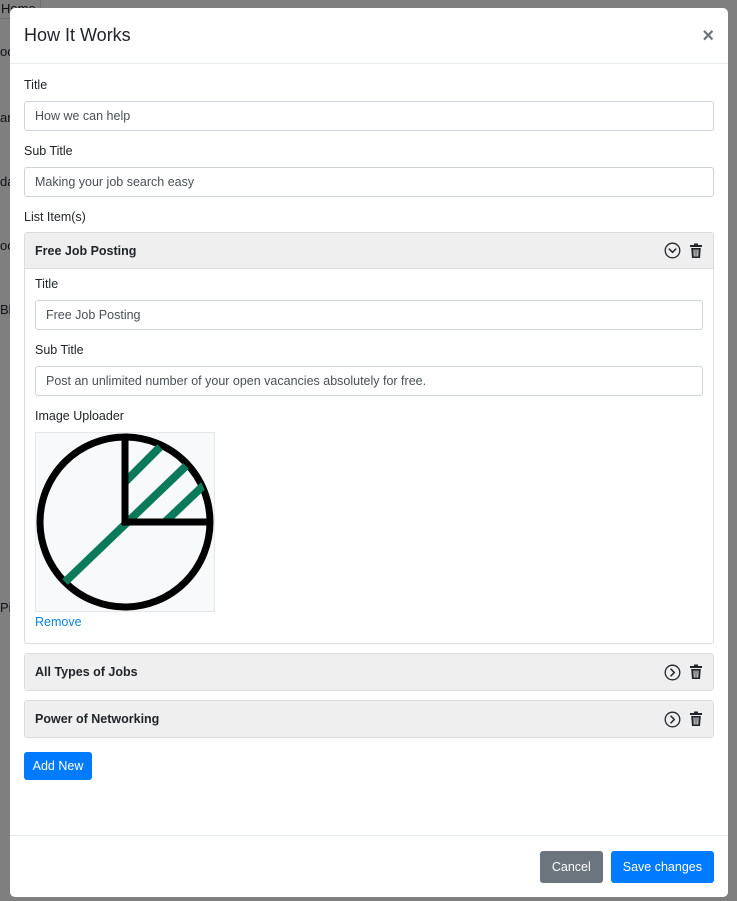  What do you see at coordinates (47, 284) in the screenshot?
I see `item-title-label: Title` at bounding box center [47, 284].